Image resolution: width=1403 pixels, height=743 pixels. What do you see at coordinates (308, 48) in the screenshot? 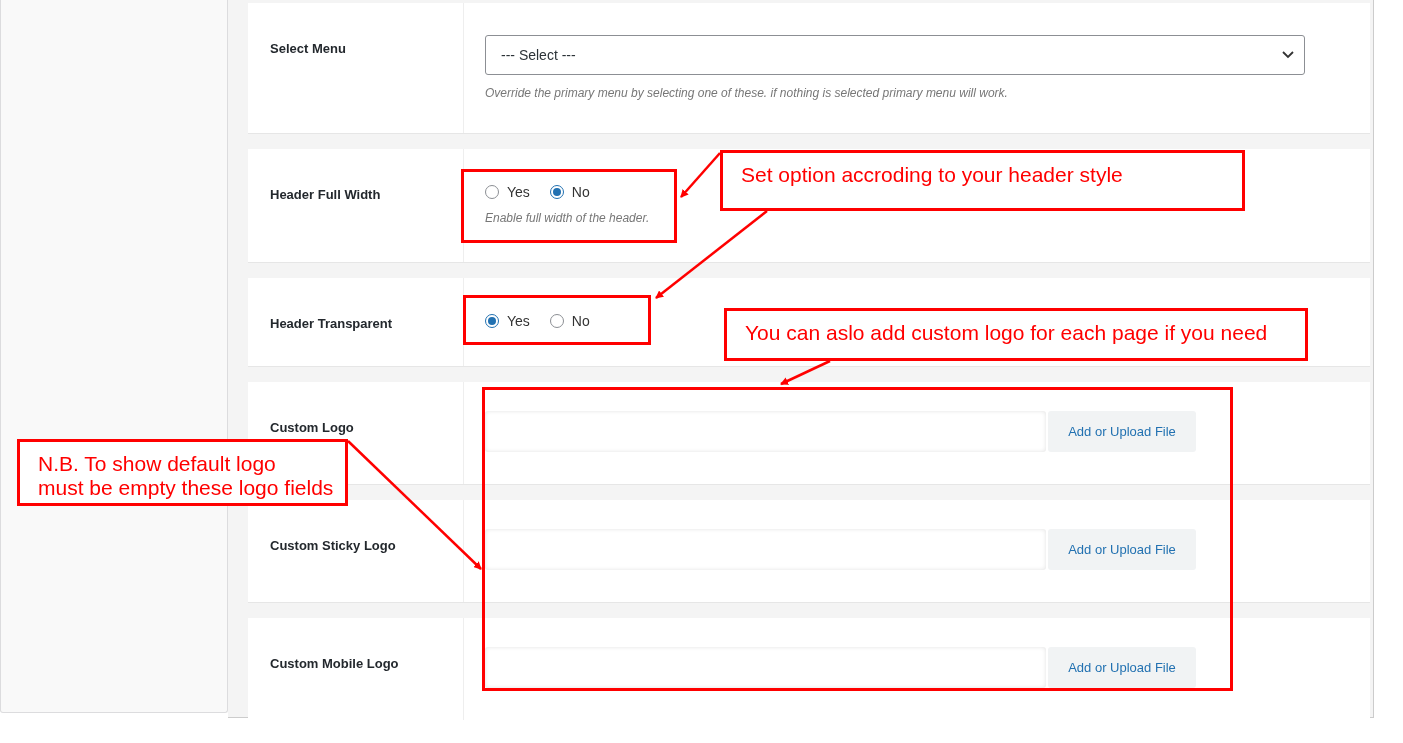
I see `setting-label: Select Menu` at bounding box center [308, 48].